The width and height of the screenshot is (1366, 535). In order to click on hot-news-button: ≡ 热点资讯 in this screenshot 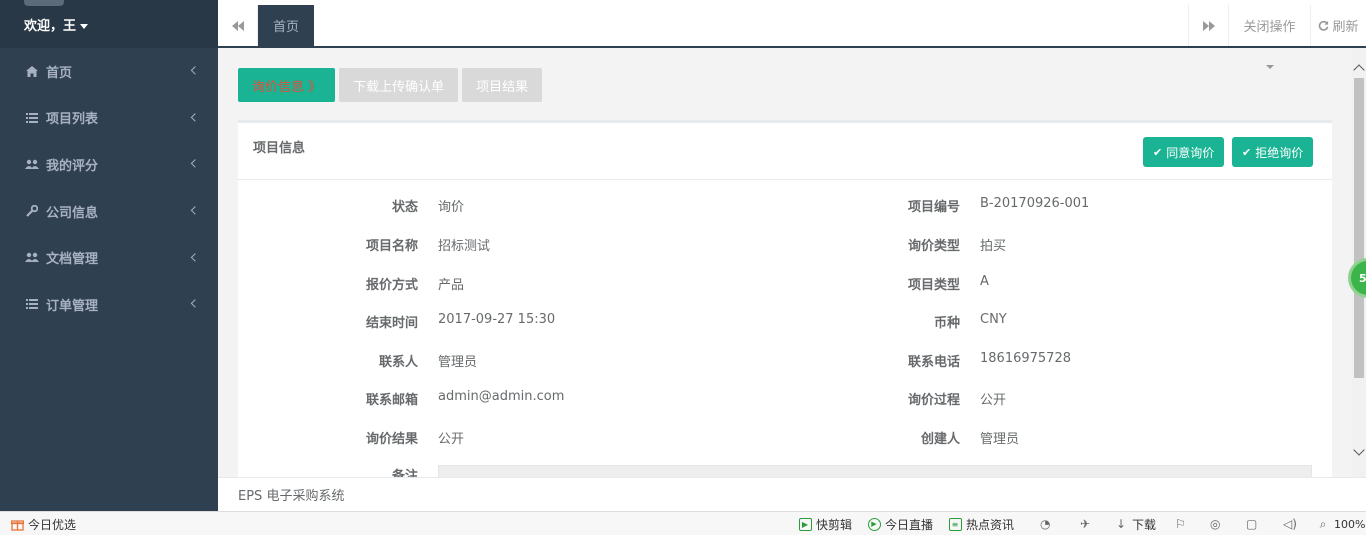, I will do `click(981, 523)`.